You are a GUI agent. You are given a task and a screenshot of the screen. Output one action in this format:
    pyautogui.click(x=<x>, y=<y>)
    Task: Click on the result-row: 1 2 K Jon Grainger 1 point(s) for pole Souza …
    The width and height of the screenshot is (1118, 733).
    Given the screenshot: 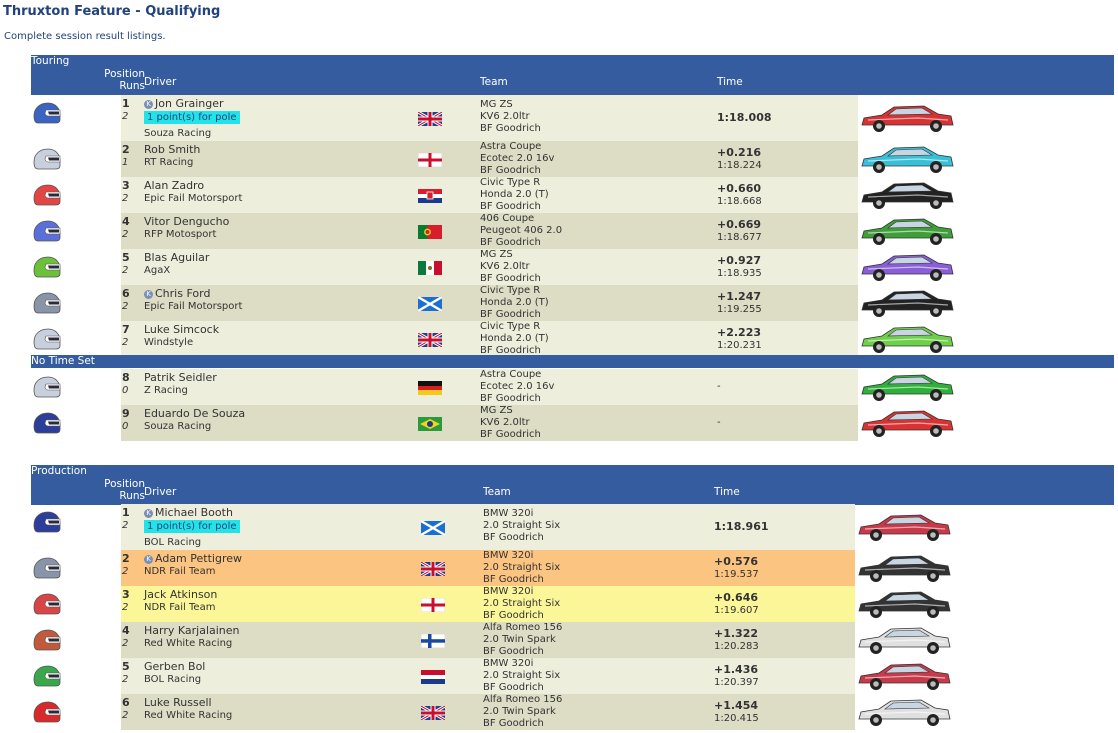 What is the action you would take?
    pyautogui.click(x=572, y=118)
    